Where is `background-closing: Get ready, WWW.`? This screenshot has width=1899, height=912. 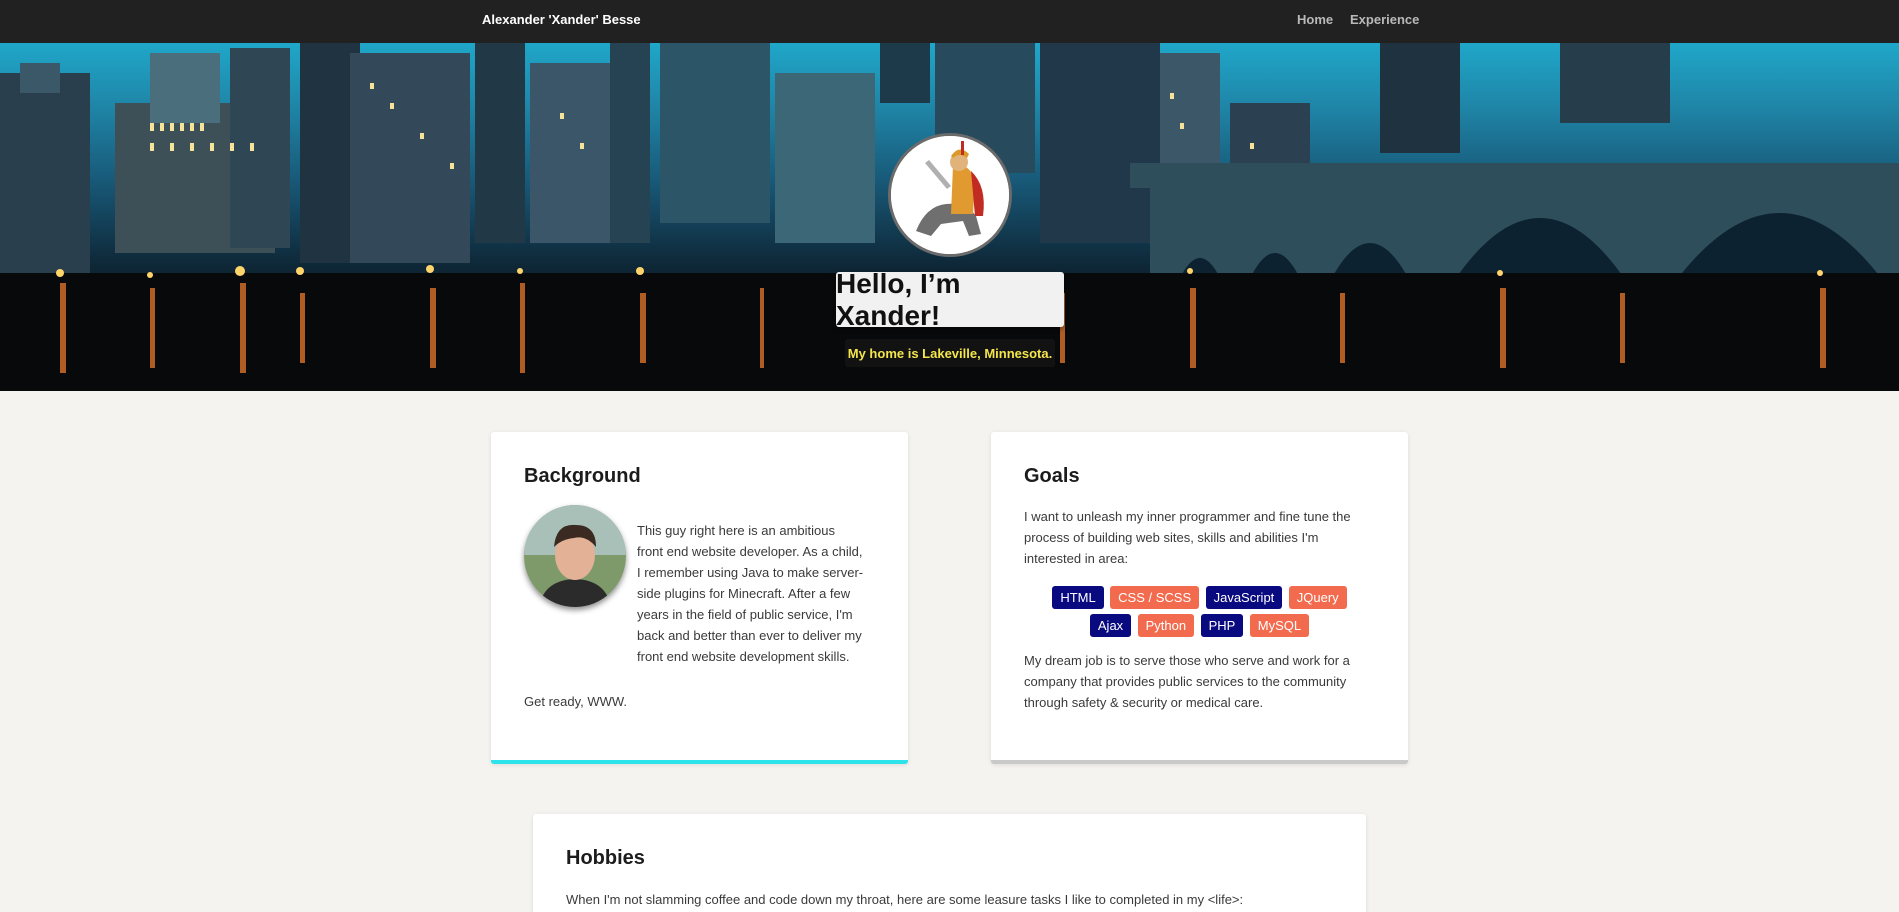 background-closing: Get ready, WWW. is located at coordinates (576, 701).